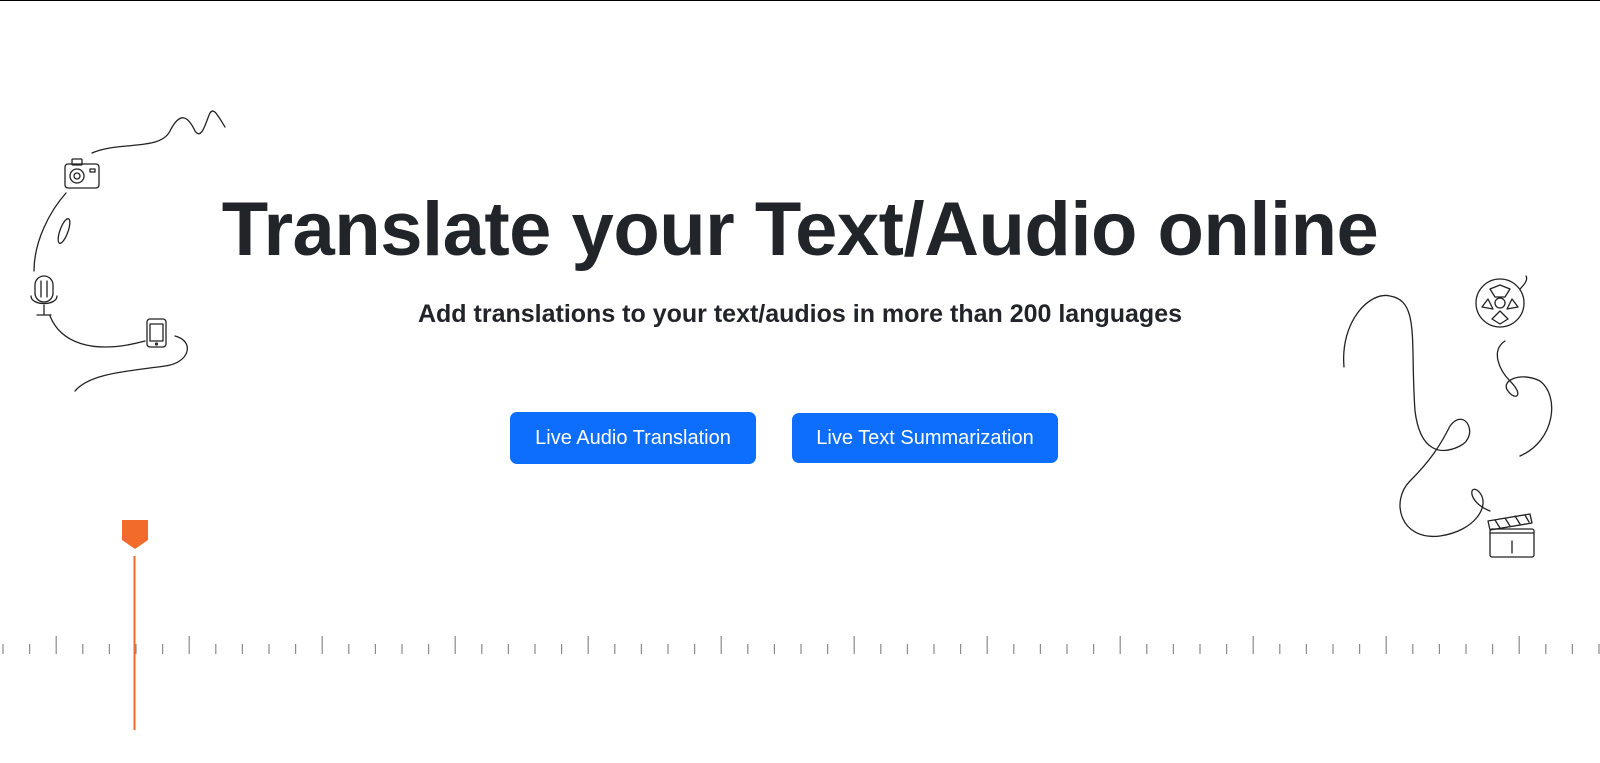  What do you see at coordinates (82, 173) in the screenshot?
I see `camera-icon` at bounding box center [82, 173].